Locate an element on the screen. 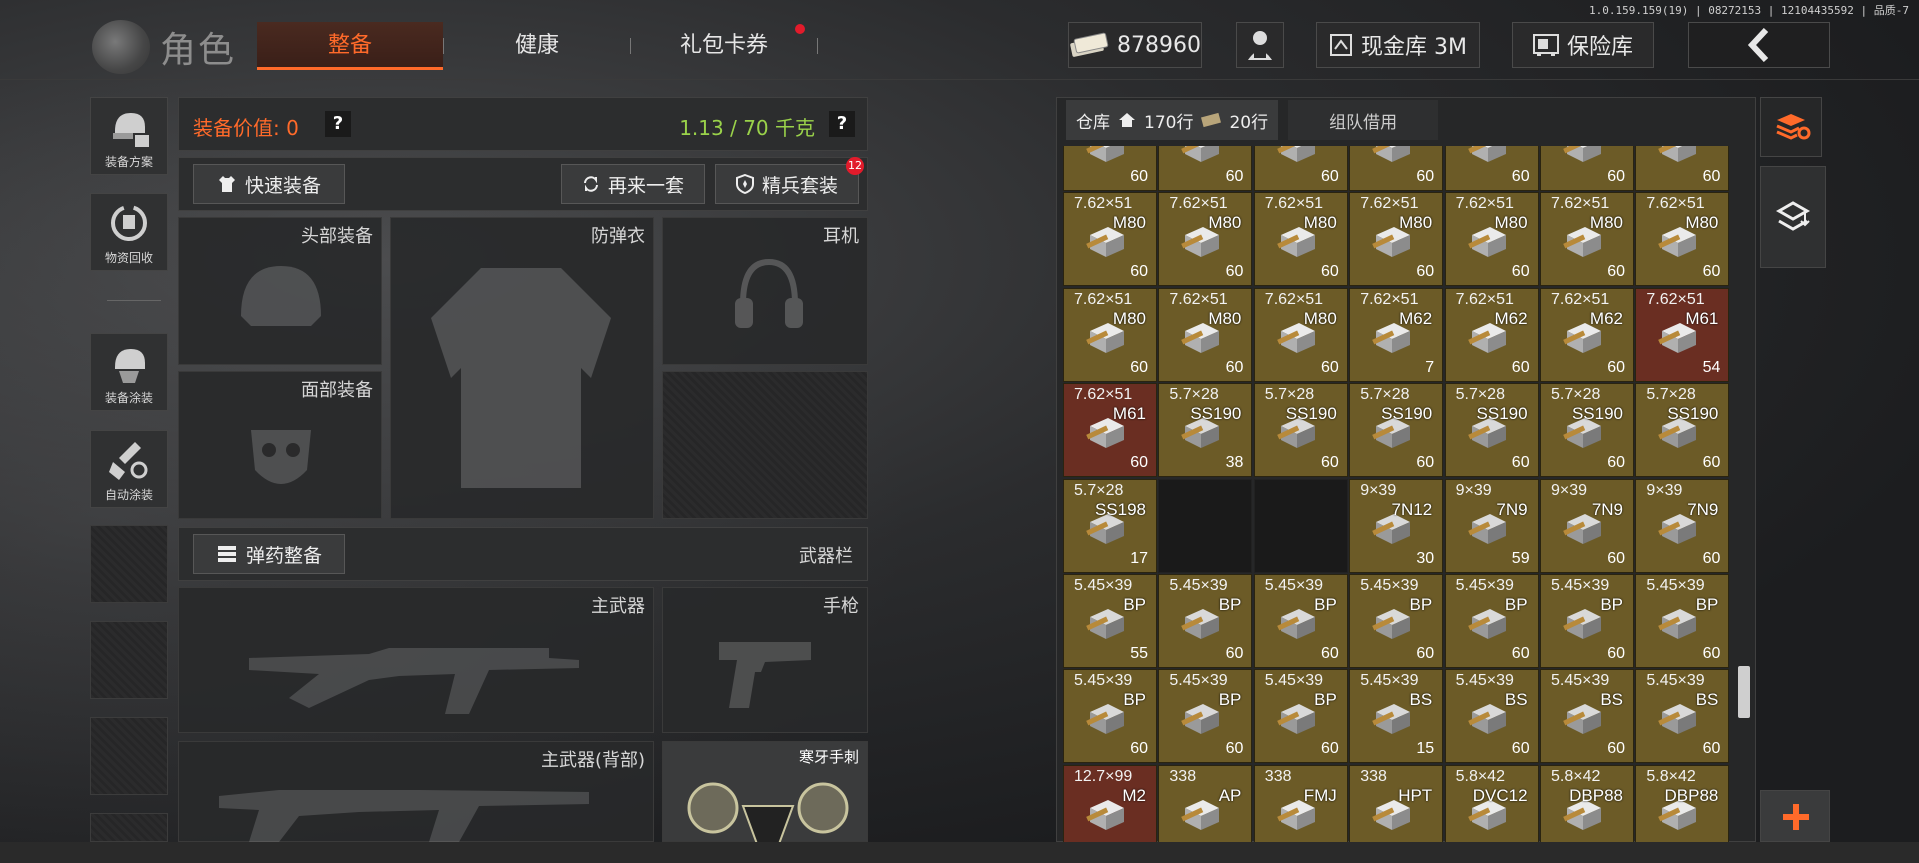 This screenshot has width=1919, height=863. ammo-item: 5.7×28 SS198 17 is located at coordinates (1110, 525).